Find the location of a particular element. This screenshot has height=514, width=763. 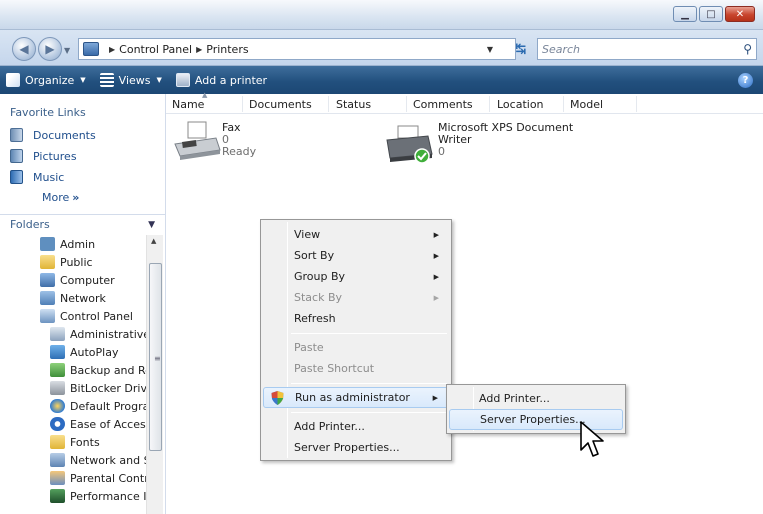

tree-item-default-programs: Default Progra is located at coordinates (98, 406).